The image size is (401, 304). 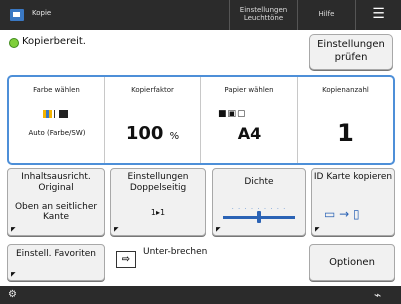 I want to click on energy-icon: ⌁, so click(x=377, y=295).